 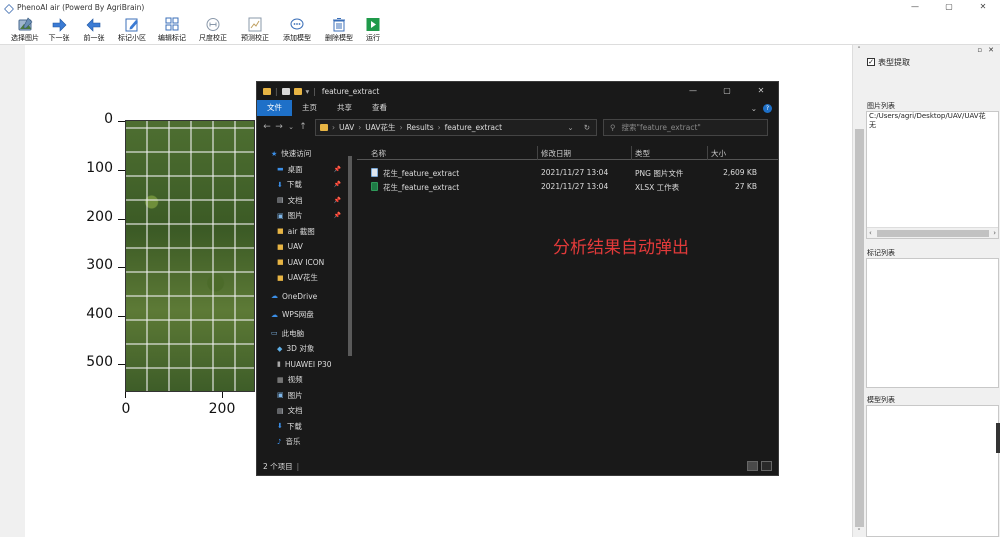 What do you see at coordinates (339, 30) in the screenshot?
I see `delete-model-button: 删除模型` at bounding box center [339, 30].